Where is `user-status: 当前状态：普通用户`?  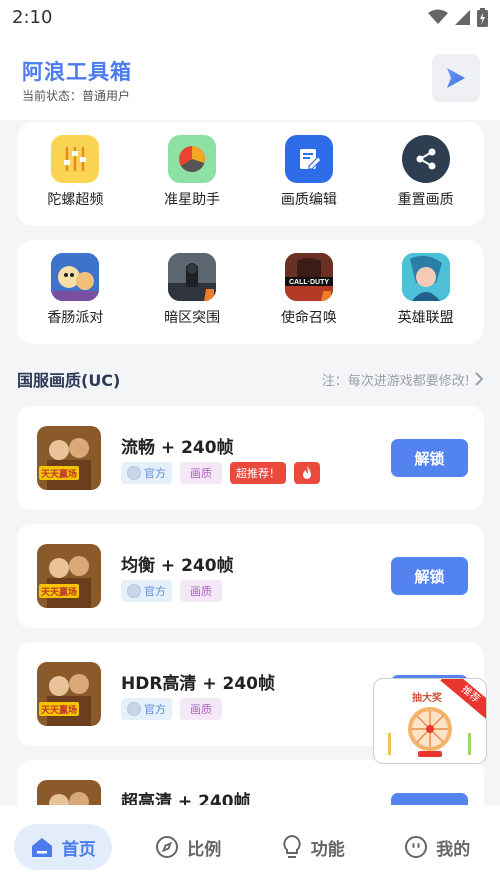
user-status: 当前状态：普通用户 is located at coordinates (76, 95).